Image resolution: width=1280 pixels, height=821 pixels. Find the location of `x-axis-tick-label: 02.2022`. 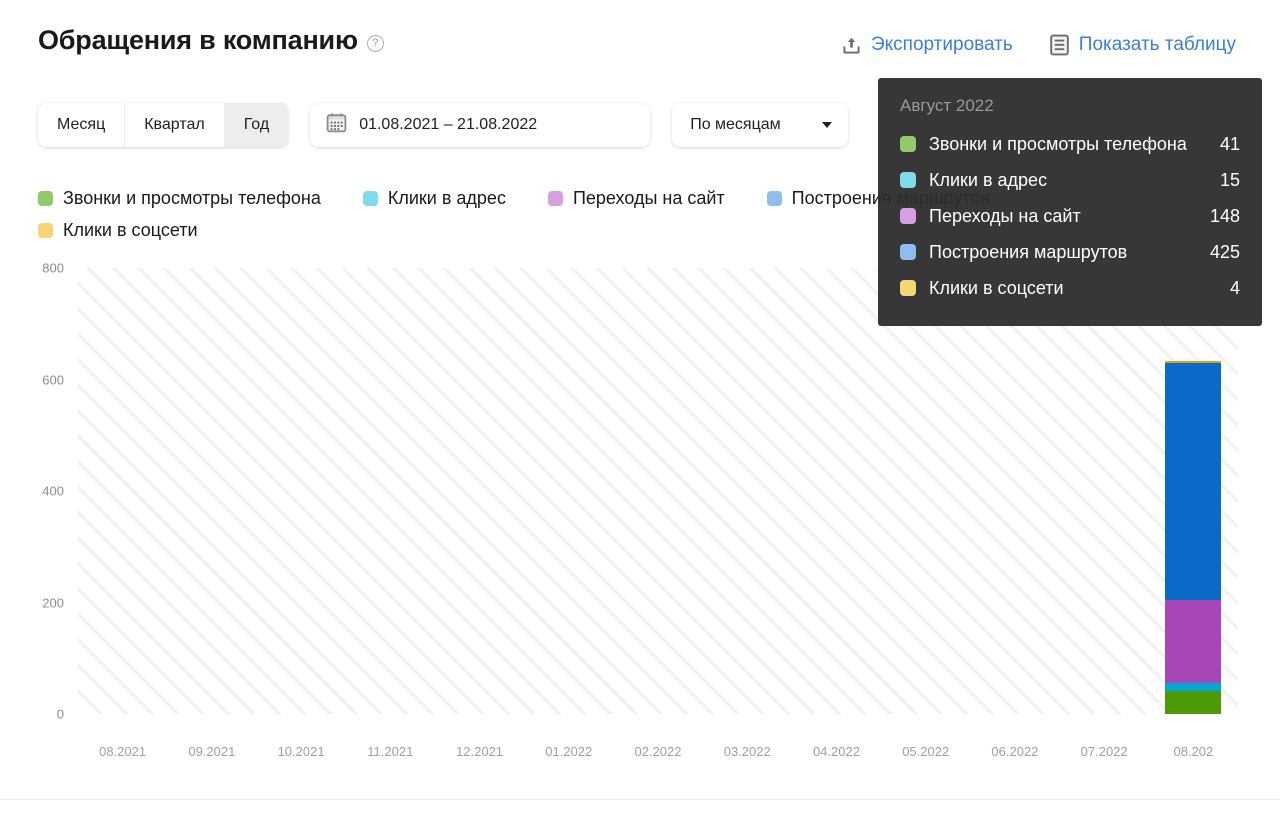

x-axis-tick-label: 02.2022 is located at coordinates (658, 751).